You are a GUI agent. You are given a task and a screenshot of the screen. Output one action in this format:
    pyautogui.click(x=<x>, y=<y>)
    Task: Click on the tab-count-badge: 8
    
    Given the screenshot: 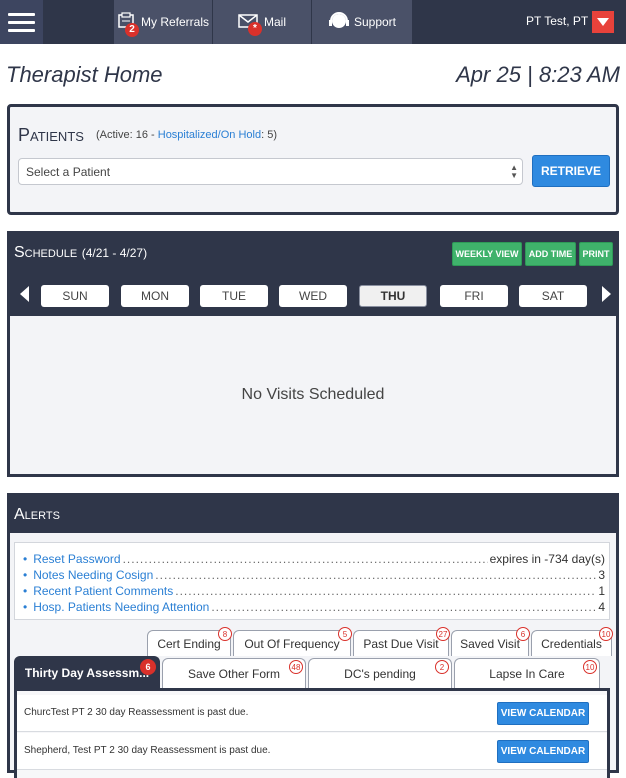 What is the action you would take?
    pyautogui.click(x=225, y=634)
    